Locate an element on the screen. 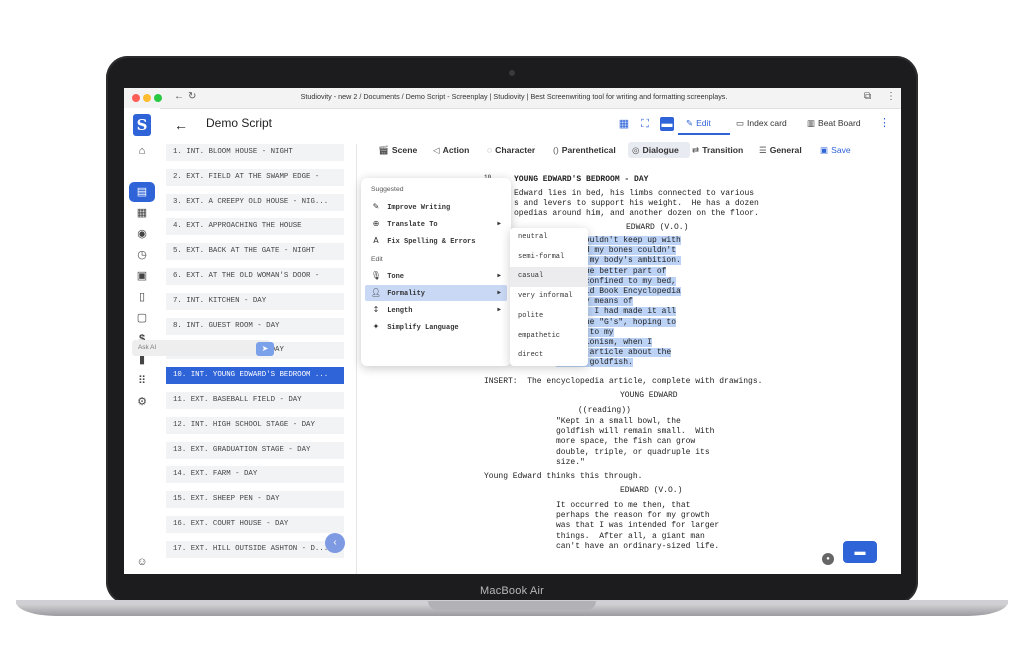 The image size is (1024, 665). general-element-button: ☰ General is located at coordinates (780, 150).